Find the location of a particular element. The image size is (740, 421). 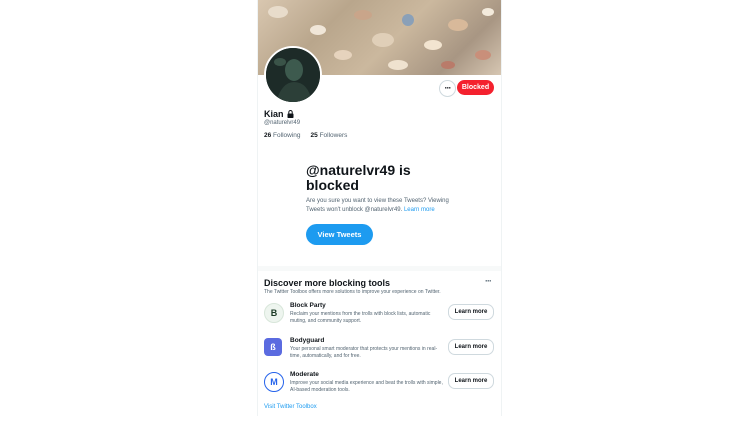

profile-name-row: Kian is located at coordinates (279, 114).